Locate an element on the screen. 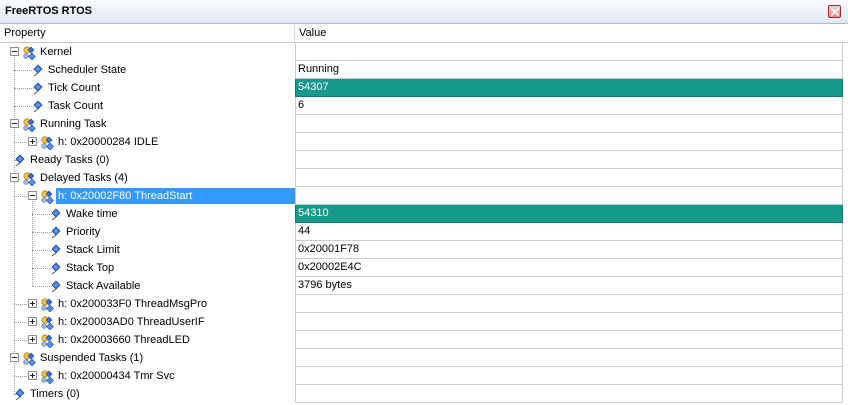 The width and height of the screenshot is (848, 405). value-cell: 0x20001F78 is located at coordinates (569, 250).